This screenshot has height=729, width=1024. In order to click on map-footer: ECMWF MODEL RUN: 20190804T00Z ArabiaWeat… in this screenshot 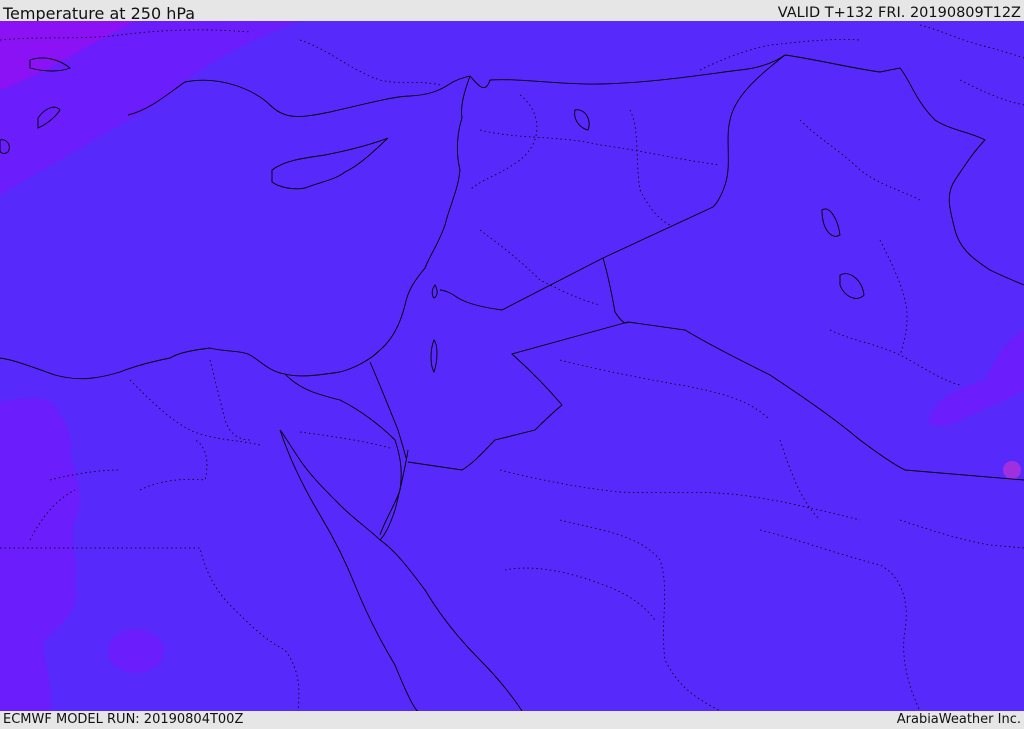, I will do `click(512, 720)`.